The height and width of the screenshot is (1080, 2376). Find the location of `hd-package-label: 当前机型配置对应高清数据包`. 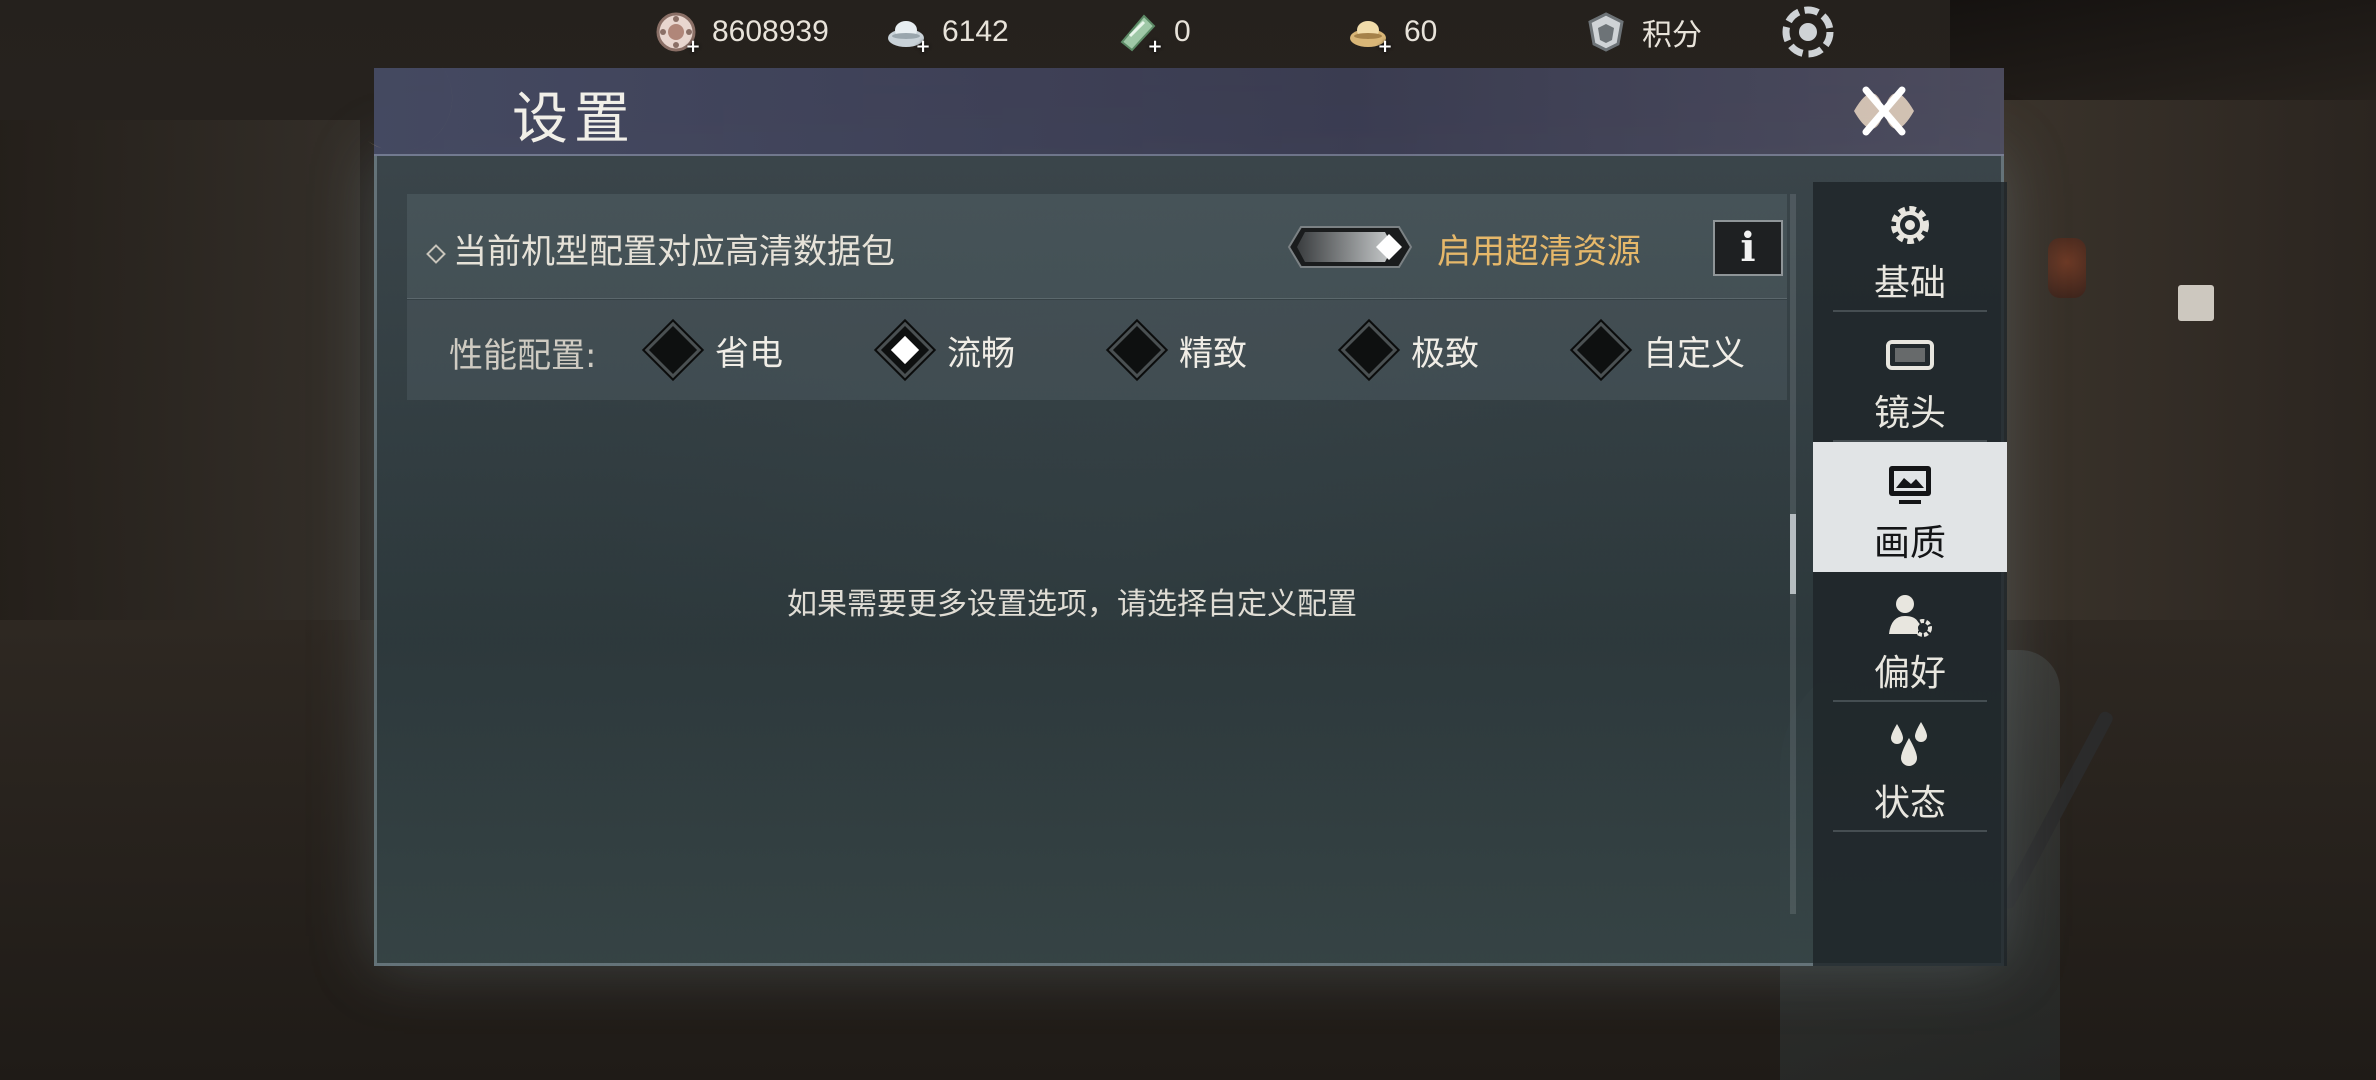

hd-package-label: 当前机型配置对应高清数据包 is located at coordinates (660, 248).